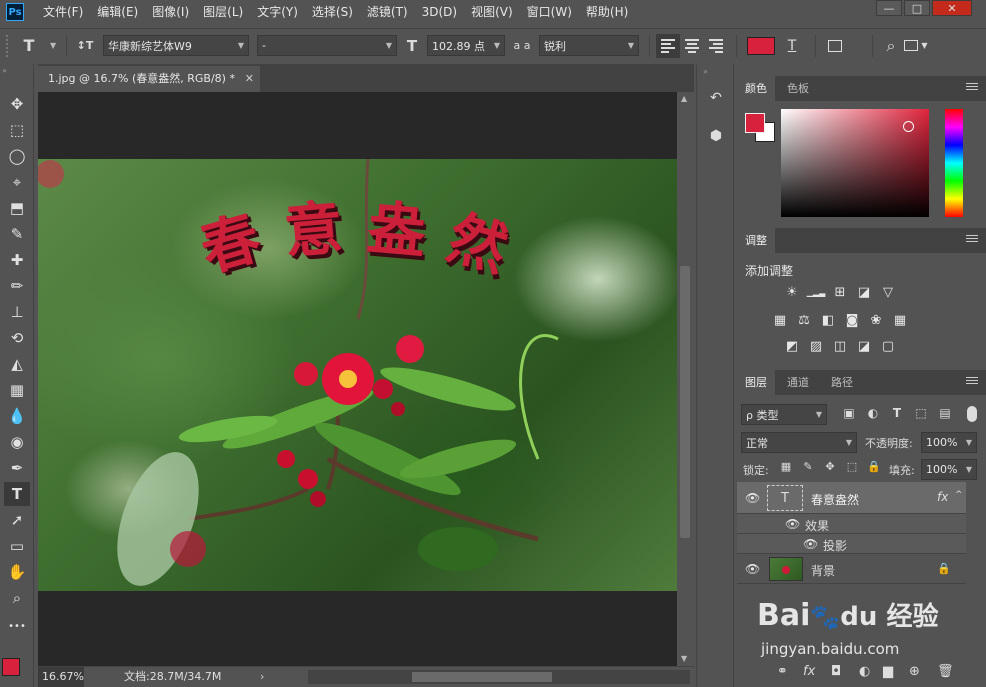  I want to click on dodge-tool-icon: ◉, so click(17, 442).